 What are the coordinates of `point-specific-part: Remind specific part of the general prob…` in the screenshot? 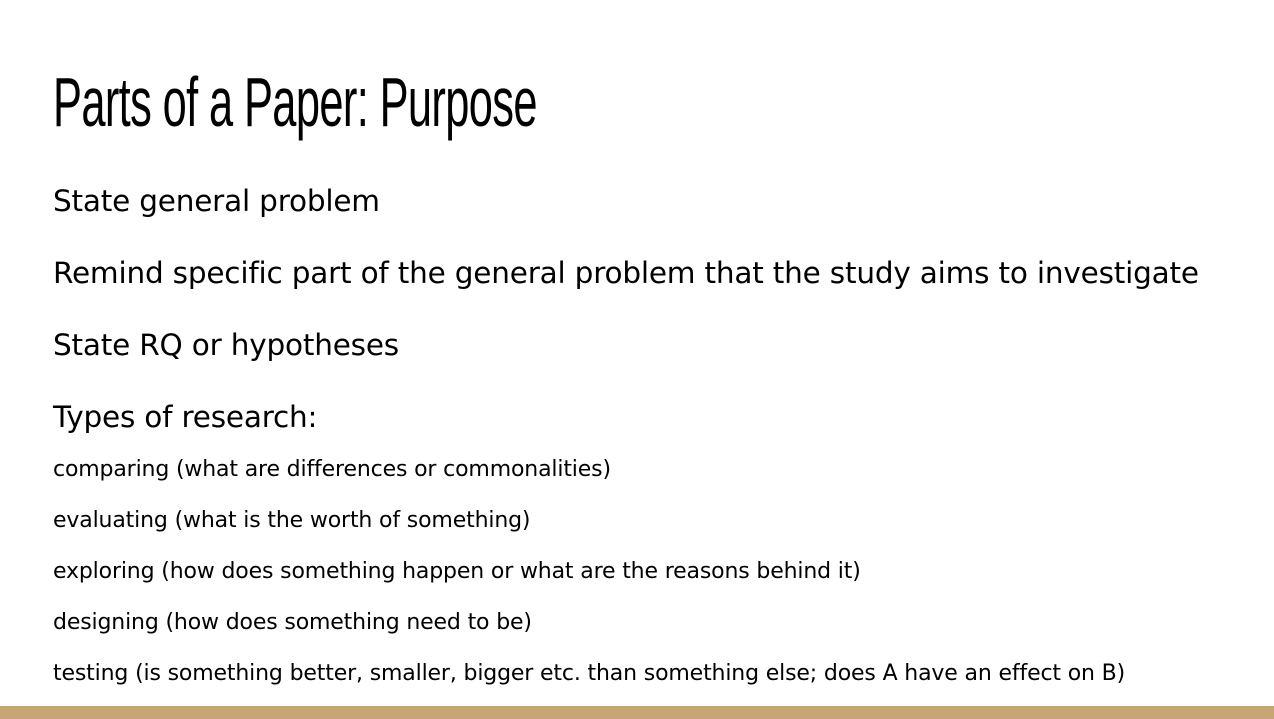 It's located at (626, 273).